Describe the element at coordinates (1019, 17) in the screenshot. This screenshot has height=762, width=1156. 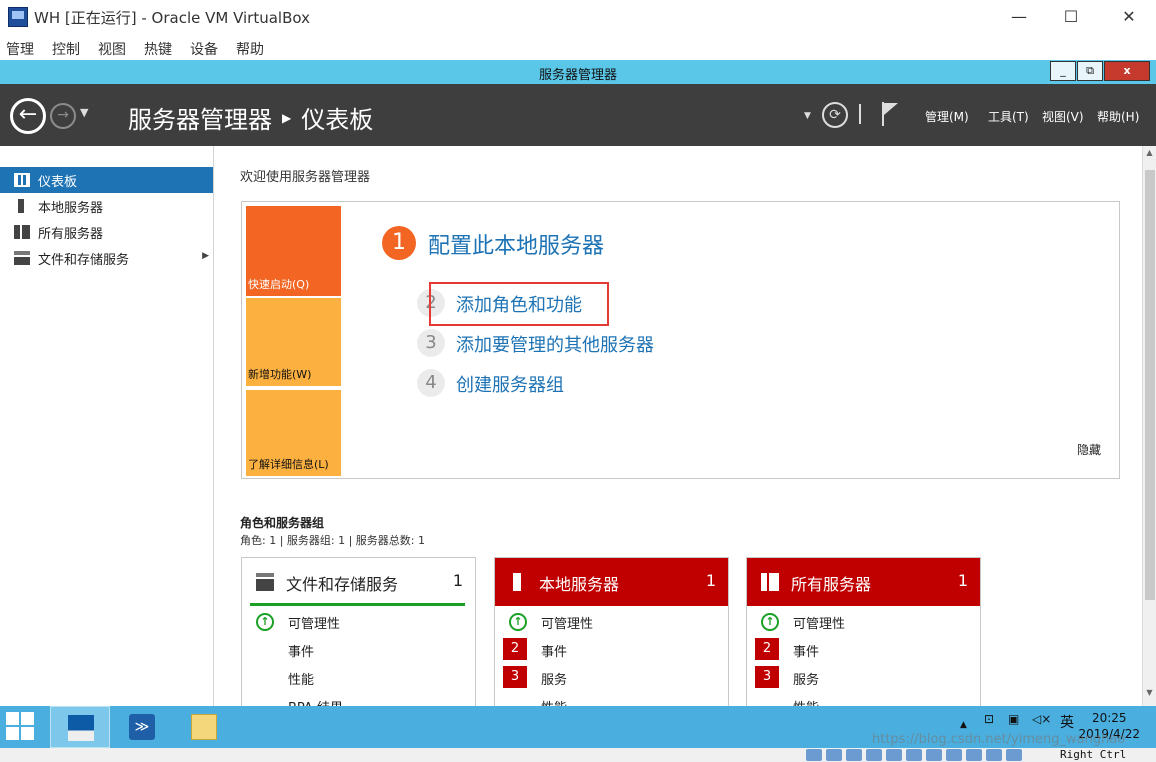
I see `minimize-button: —` at that location.